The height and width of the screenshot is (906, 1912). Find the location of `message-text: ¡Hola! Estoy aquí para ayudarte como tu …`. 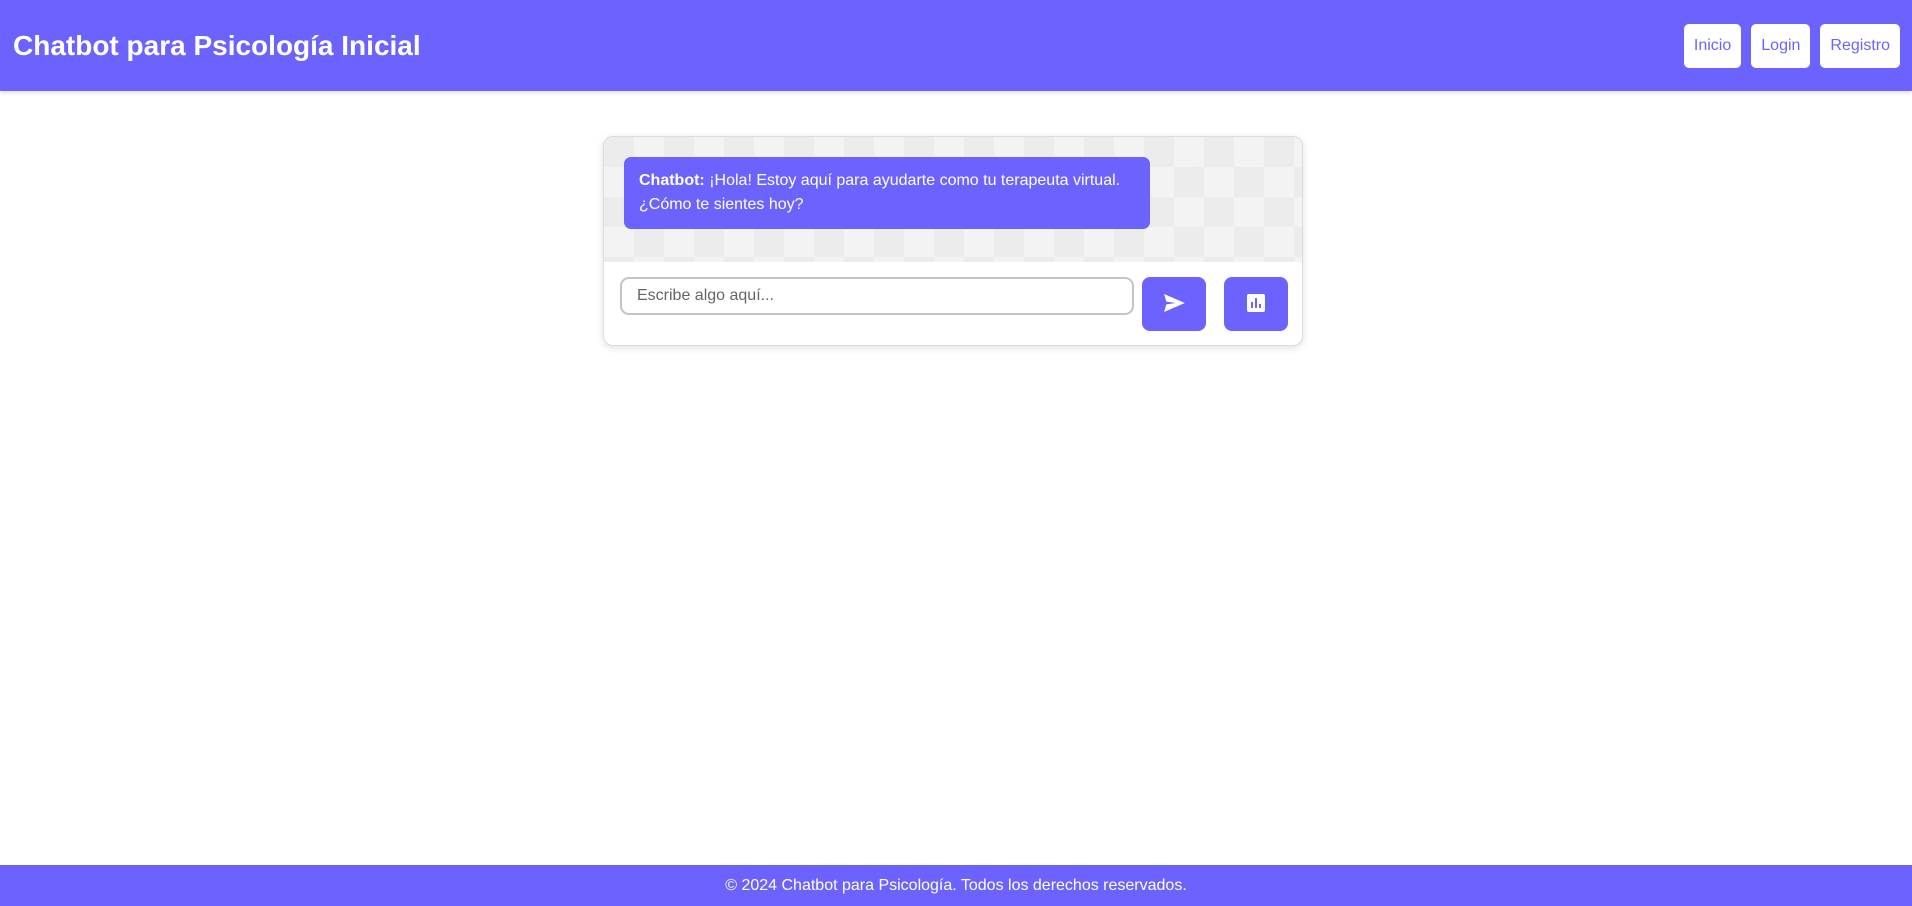

message-text: ¡Hola! Estoy aquí para ayudarte como tu … is located at coordinates (880, 192).